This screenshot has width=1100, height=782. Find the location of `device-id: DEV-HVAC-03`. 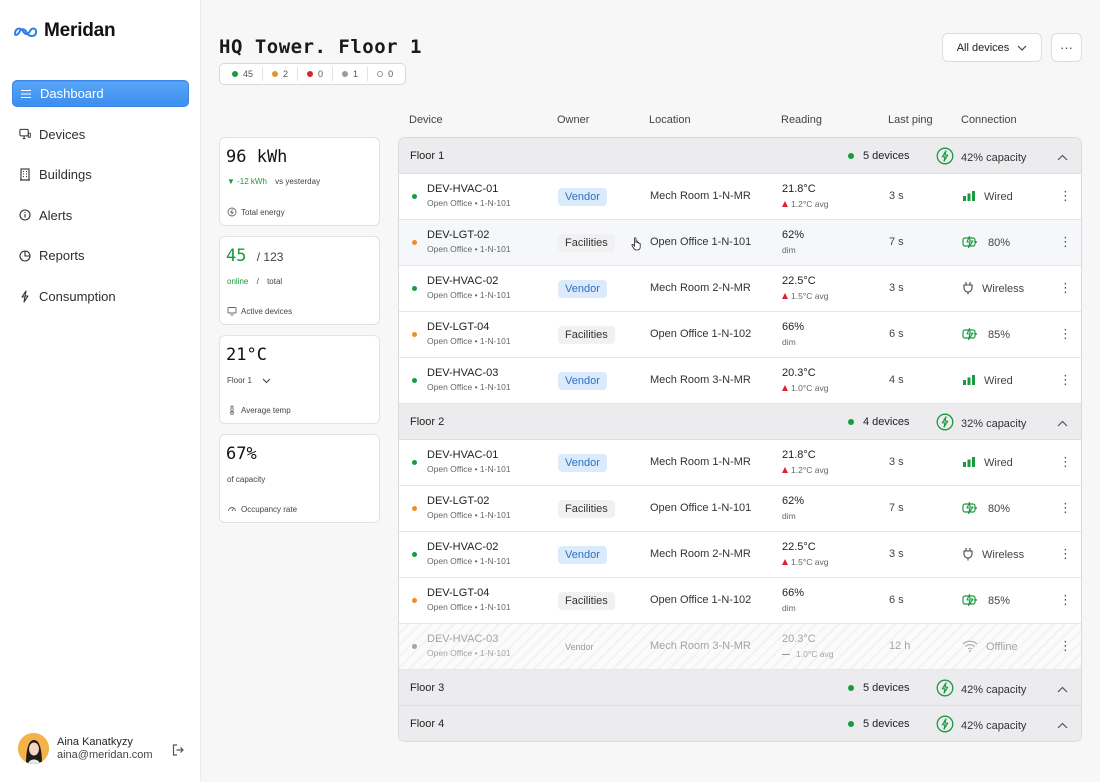

device-id: DEV-HVAC-03 is located at coordinates (463, 639).